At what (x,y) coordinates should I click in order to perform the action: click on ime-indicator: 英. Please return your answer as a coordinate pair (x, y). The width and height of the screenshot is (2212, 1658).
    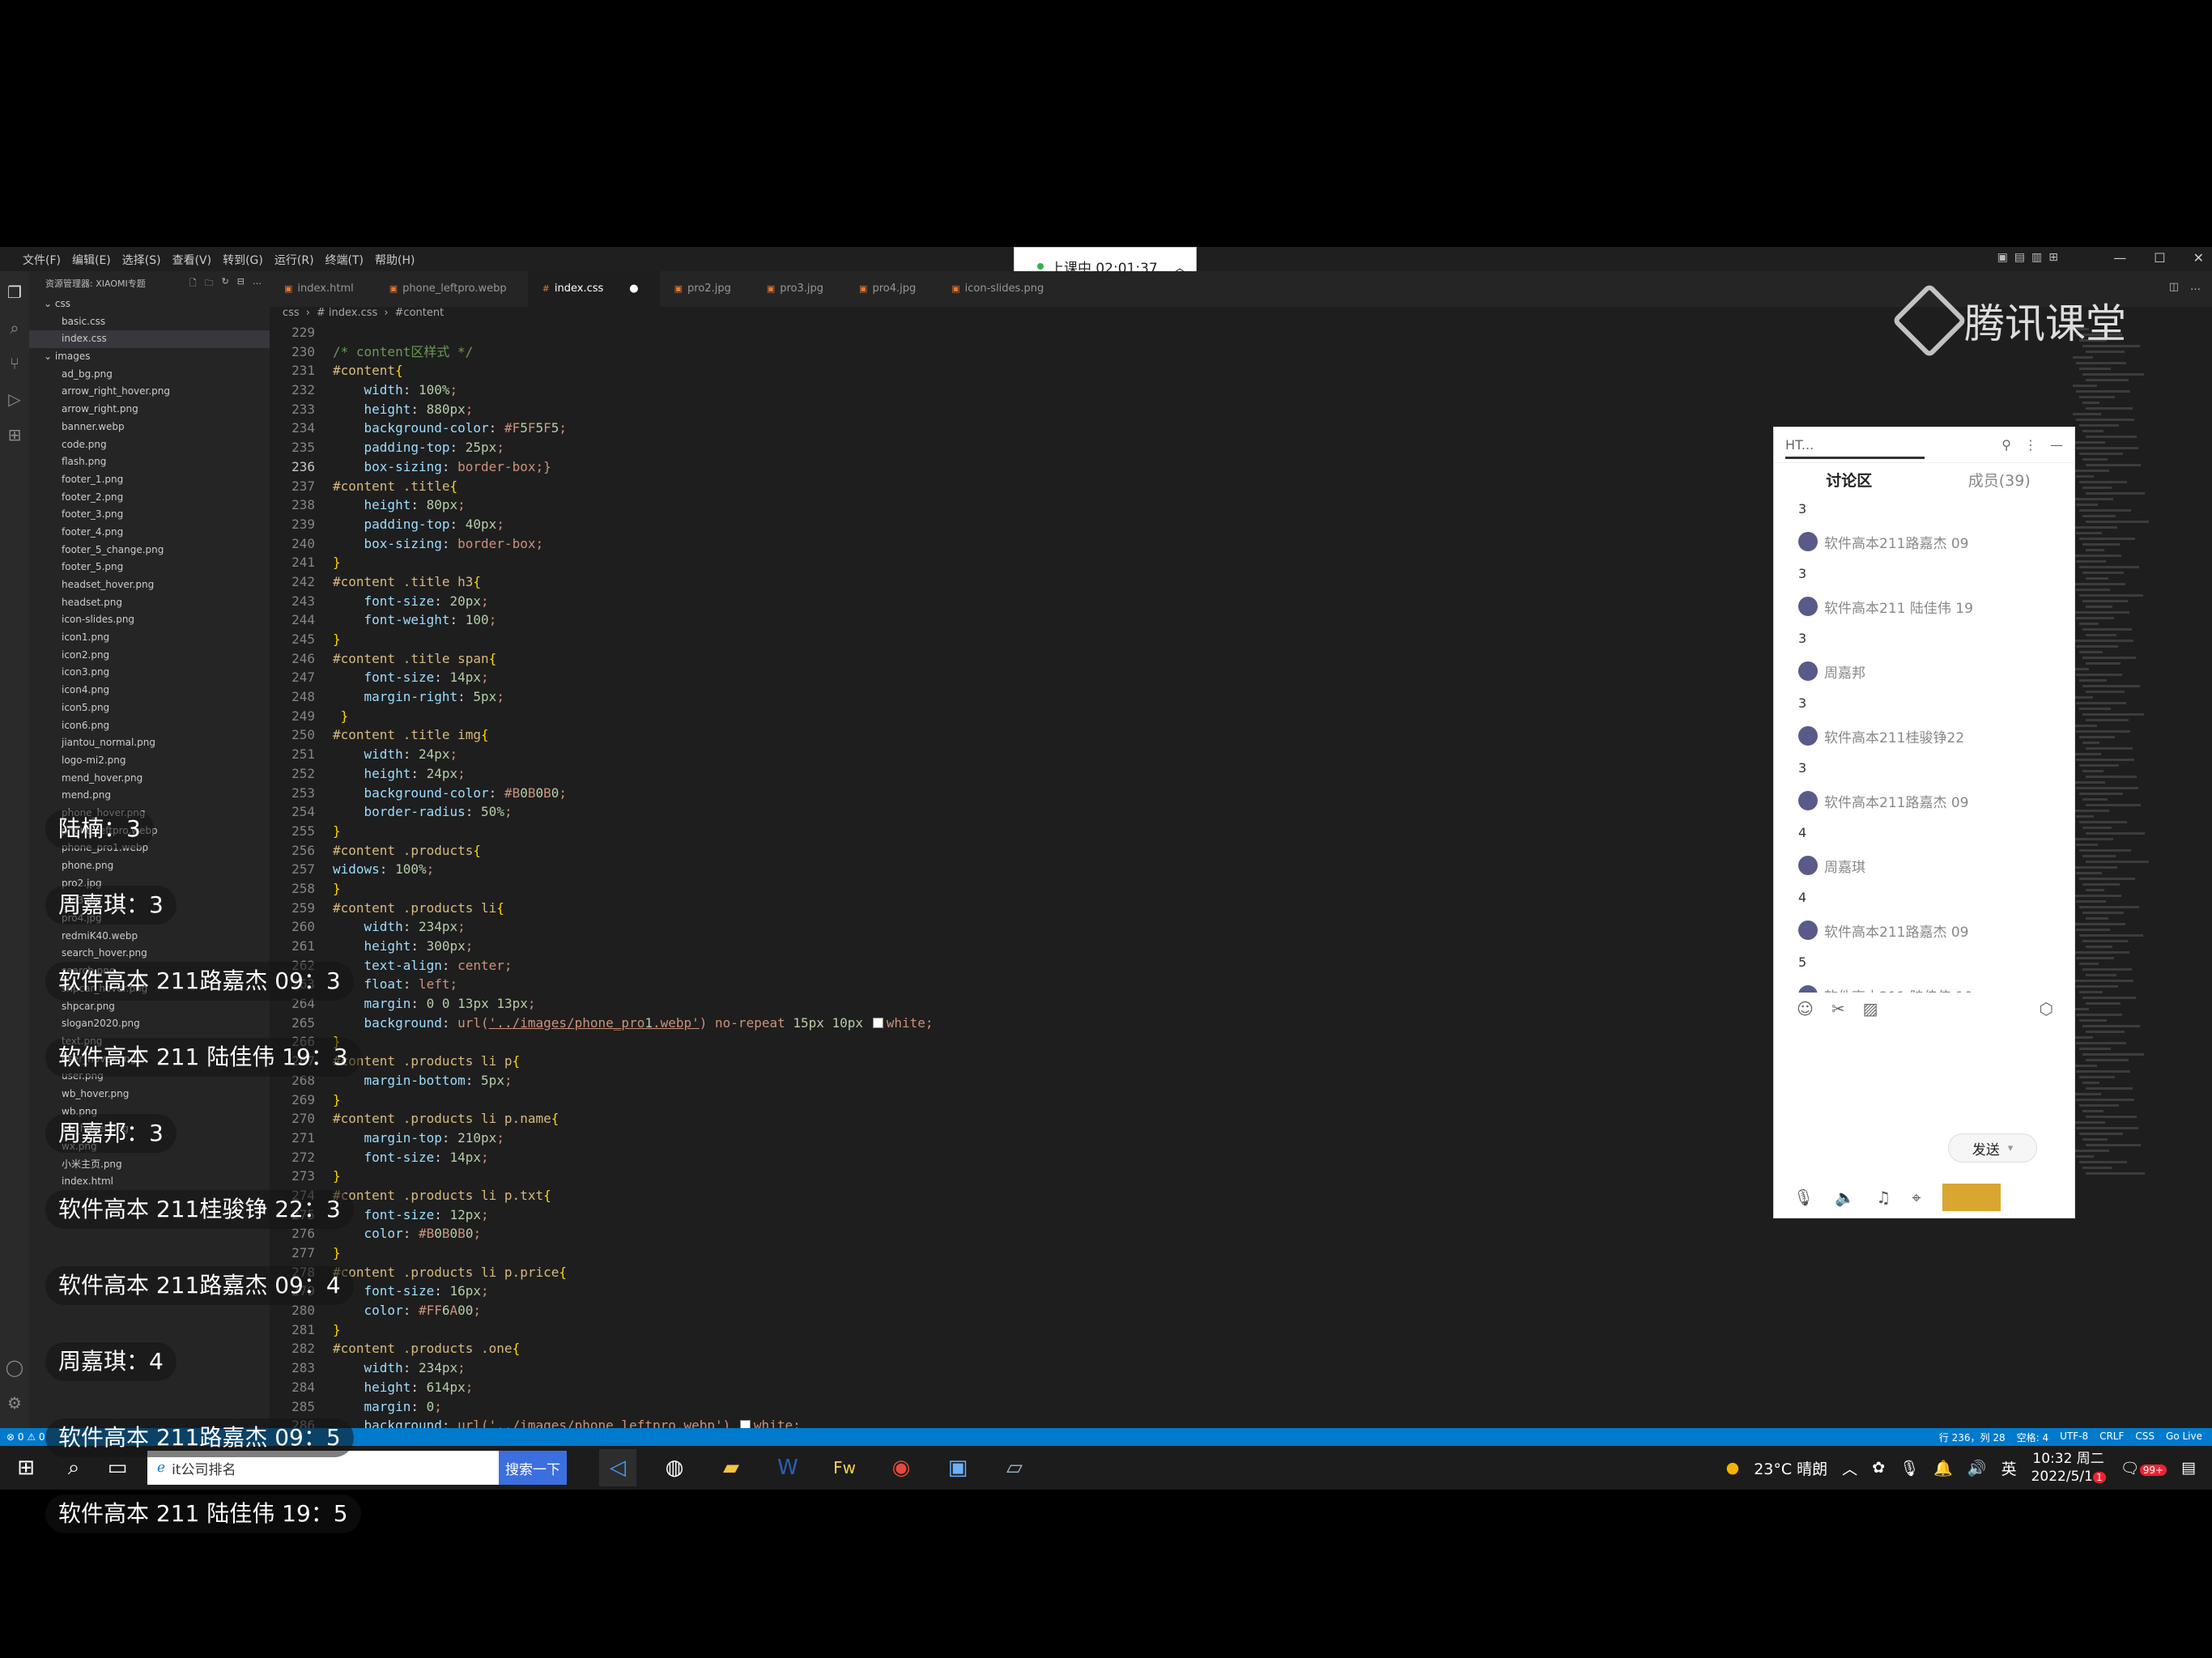
    Looking at the image, I should click on (2009, 1468).